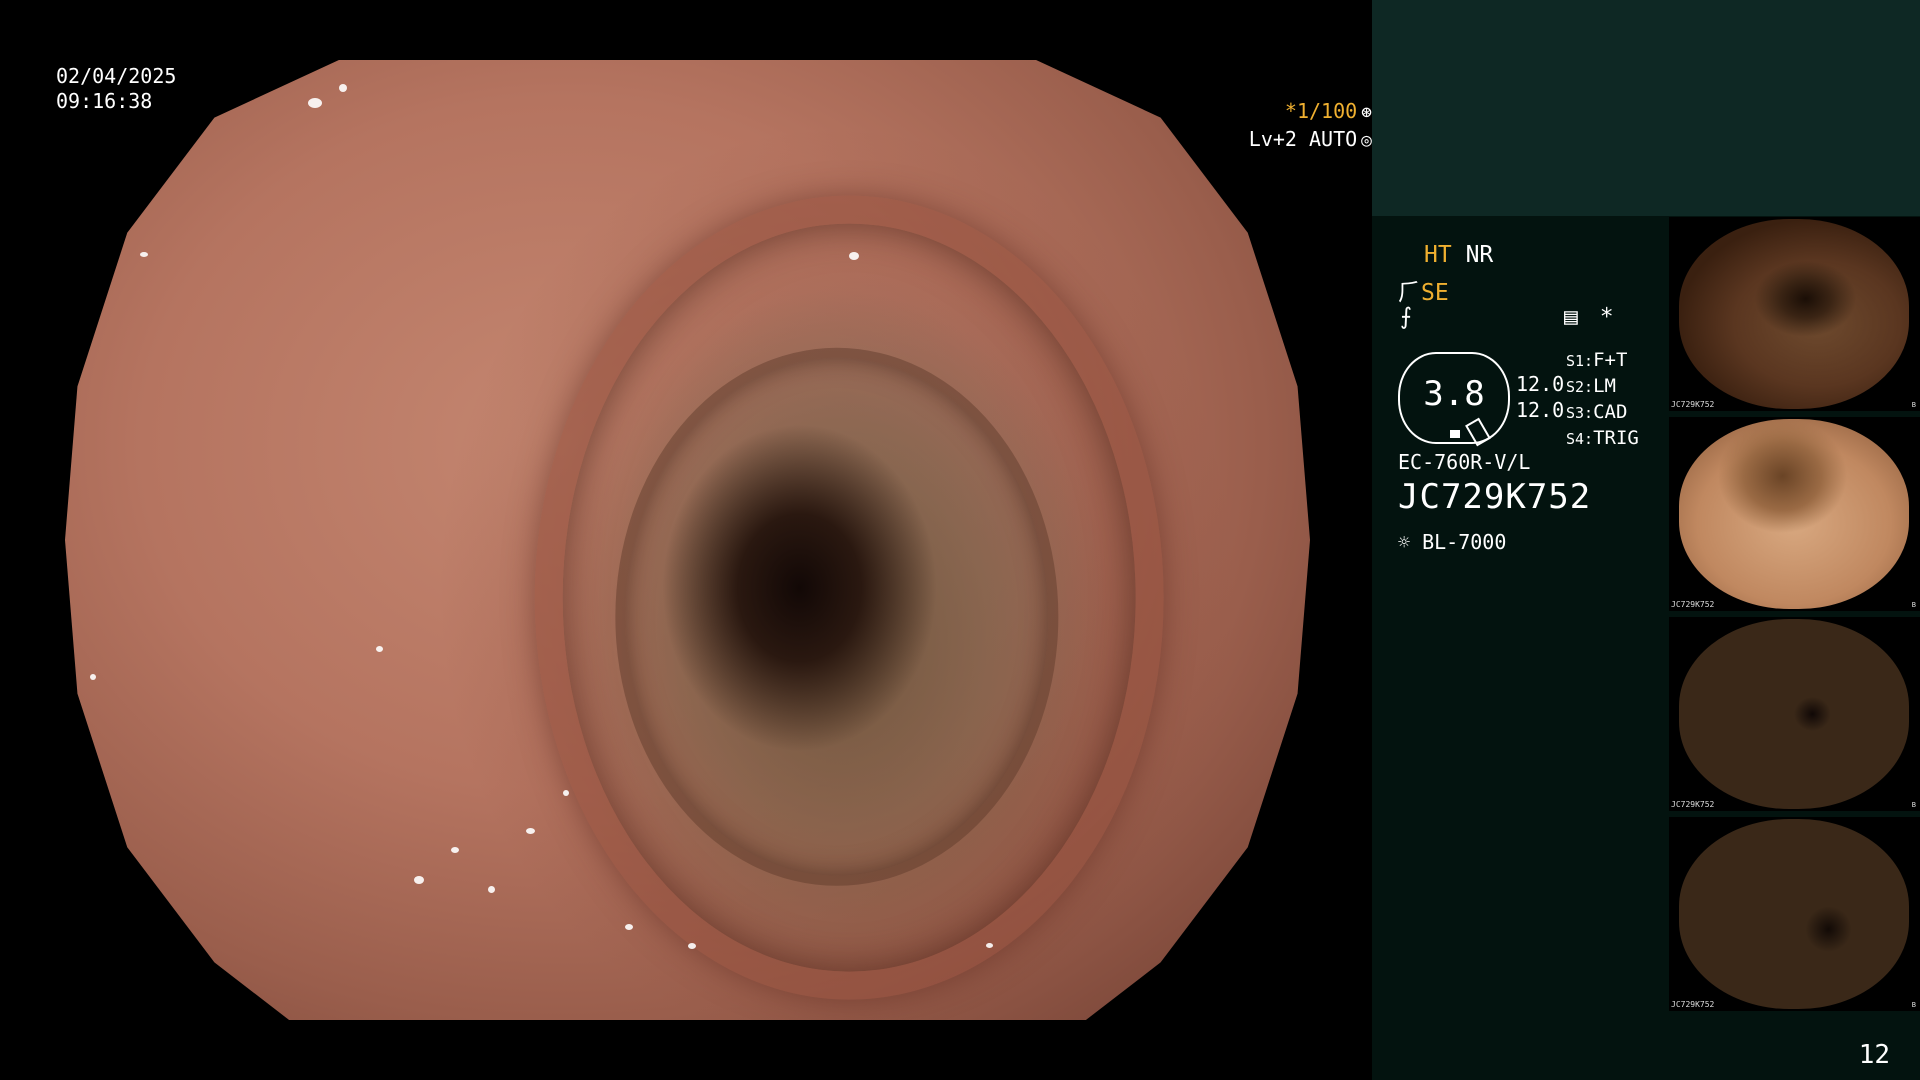 The image size is (1920, 1080). I want to click on magnification-tick-icon, so click(1478, 432).